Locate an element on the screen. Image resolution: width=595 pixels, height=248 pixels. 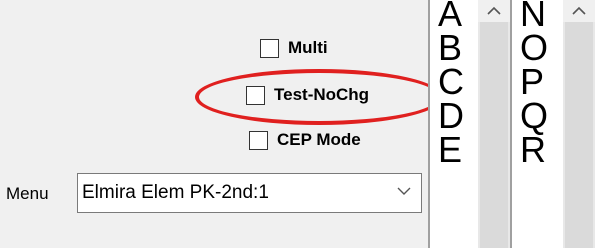
checkbox-cep-mode: CEP Mode is located at coordinates (305, 140).